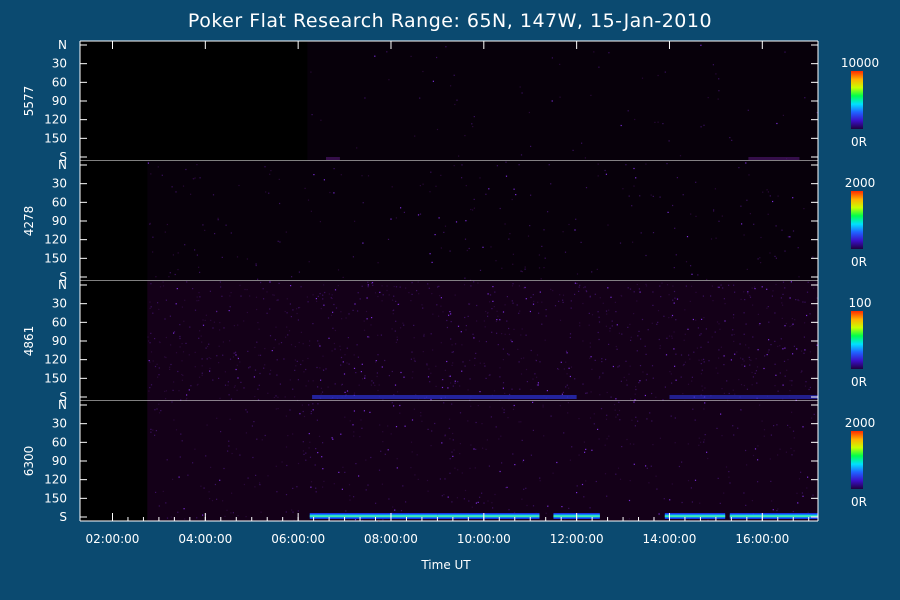 The height and width of the screenshot is (600, 900). I want to click on x-tick-label: 12:00:00, so click(577, 539).